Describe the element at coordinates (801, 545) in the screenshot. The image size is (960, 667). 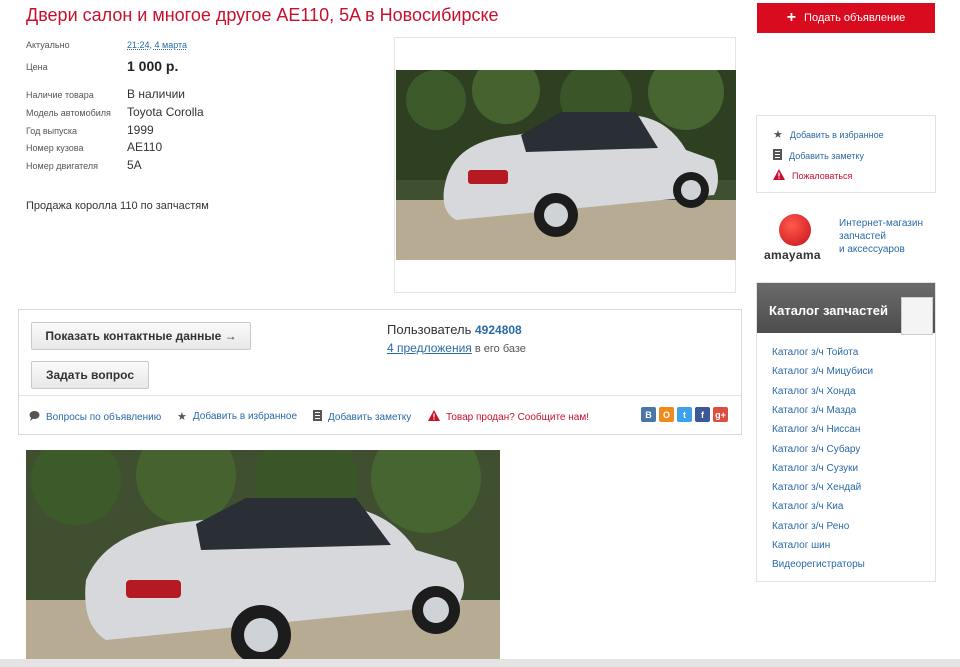
I see `catalog-link-tires: Каталог шин` at that location.